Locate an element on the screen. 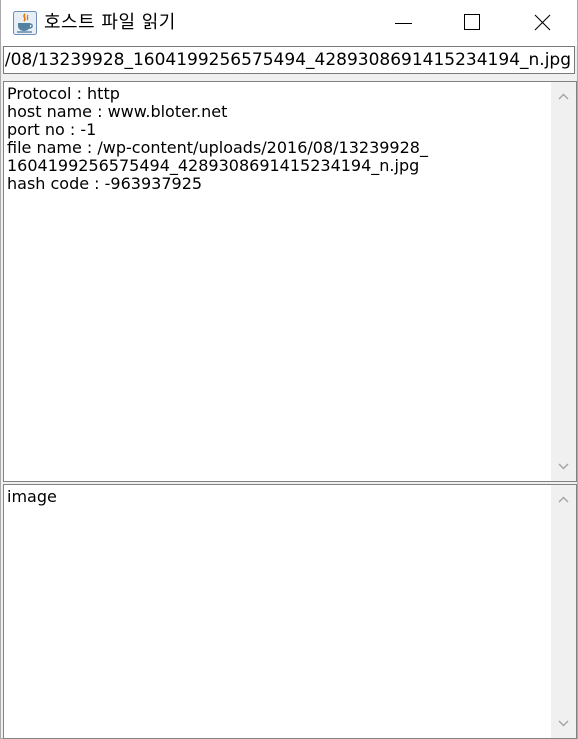 This screenshot has height=739, width=578. port-line: port no : -1 is located at coordinates (52, 129).